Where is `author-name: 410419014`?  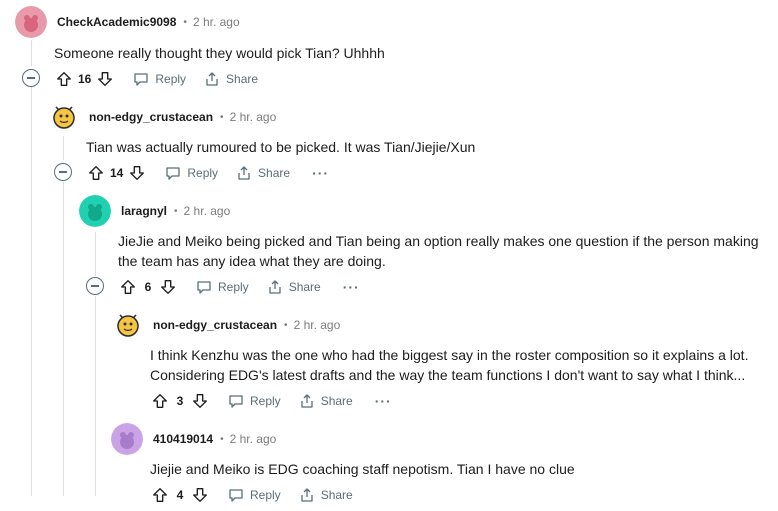
author-name: 410419014 is located at coordinates (183, 439).